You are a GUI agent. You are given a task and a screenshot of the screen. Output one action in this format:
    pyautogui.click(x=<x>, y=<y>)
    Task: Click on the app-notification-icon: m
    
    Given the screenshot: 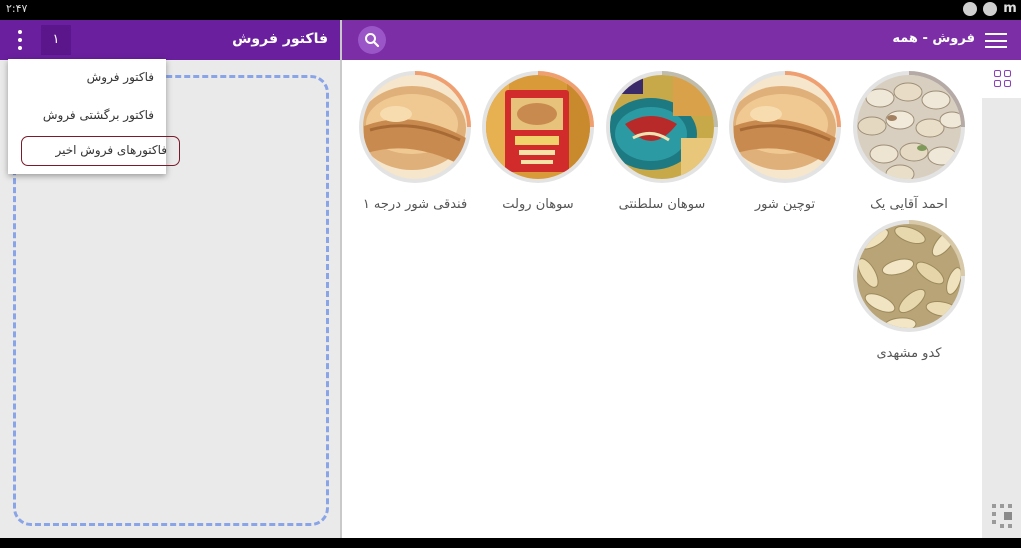 What is the action you would take?
    pyautogui.click(x=1010, y=8)
    